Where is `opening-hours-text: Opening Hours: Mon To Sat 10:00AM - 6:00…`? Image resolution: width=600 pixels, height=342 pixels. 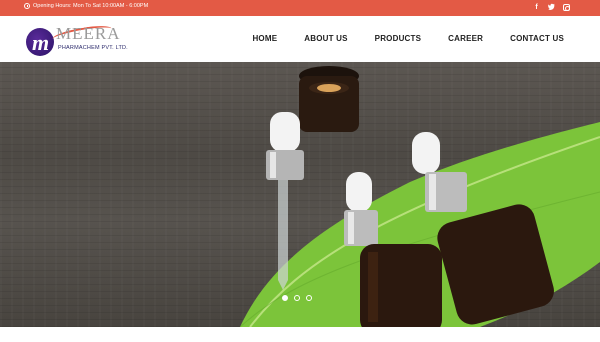 opening-hours-text: Opening Hours: Mon To Sat 10:00AM - 6:00… is located at coordinates (91, 6).